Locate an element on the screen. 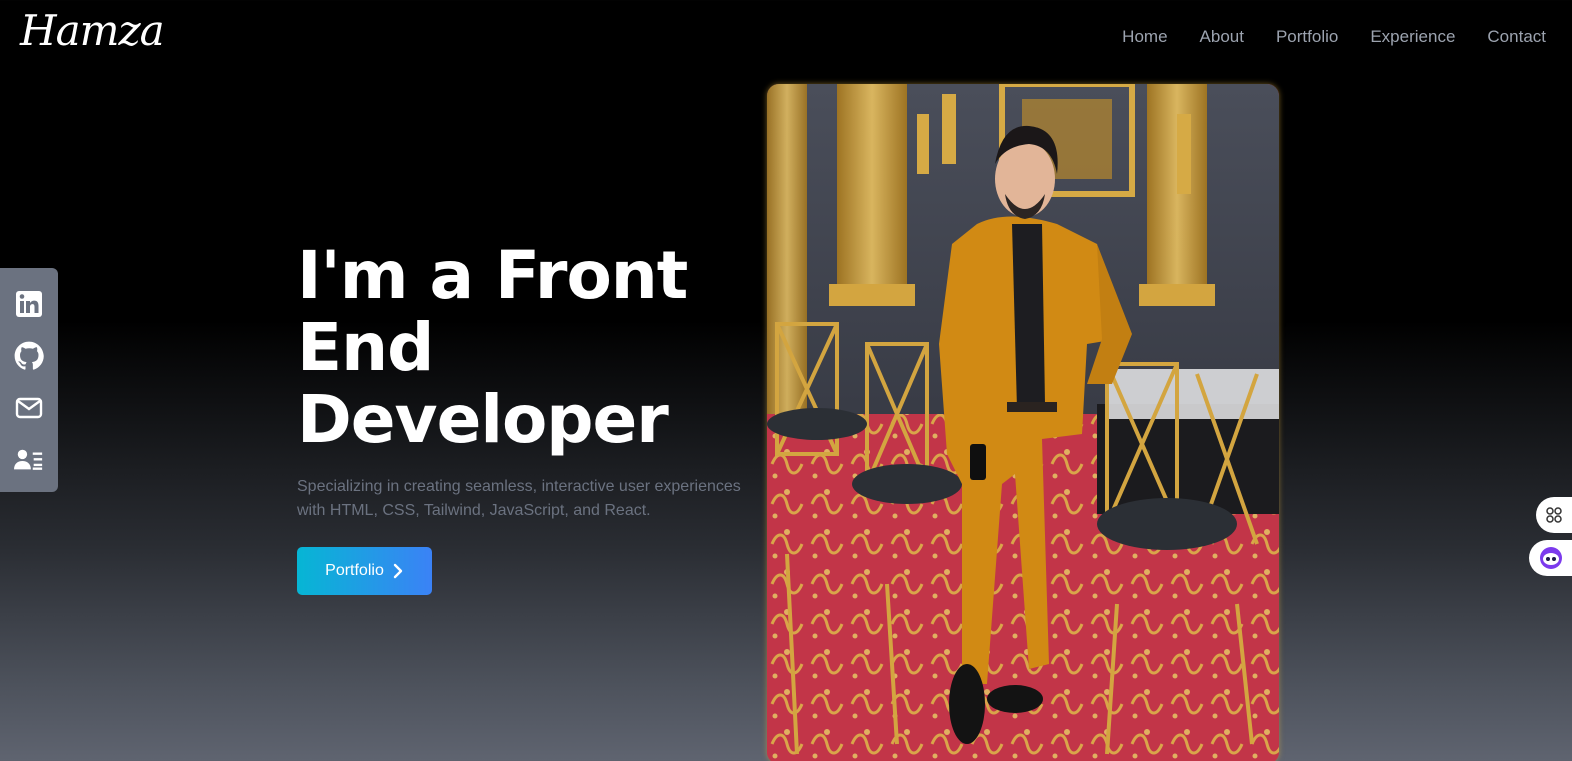  apps-grid-button is located at coordinates (1554, 515).